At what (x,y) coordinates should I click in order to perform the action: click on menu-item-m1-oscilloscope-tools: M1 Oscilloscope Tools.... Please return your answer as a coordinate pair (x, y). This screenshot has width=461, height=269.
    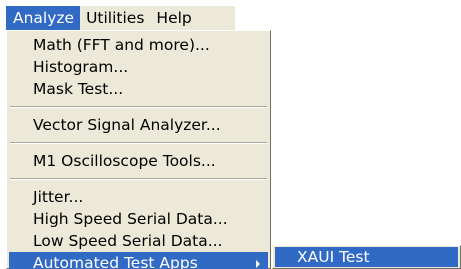
    Looking at the image, I should click on (138, 161).